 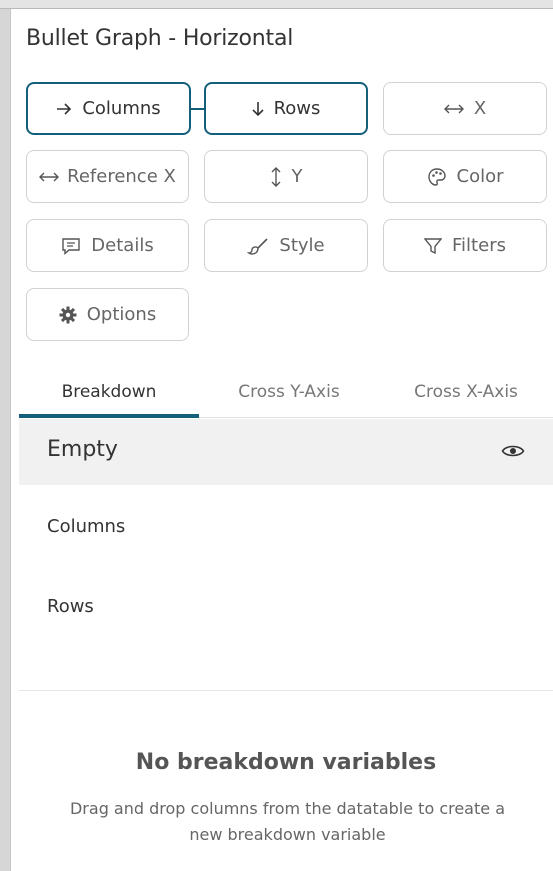 I want to click on filters-button: Filters, so click(x=465, y=245).